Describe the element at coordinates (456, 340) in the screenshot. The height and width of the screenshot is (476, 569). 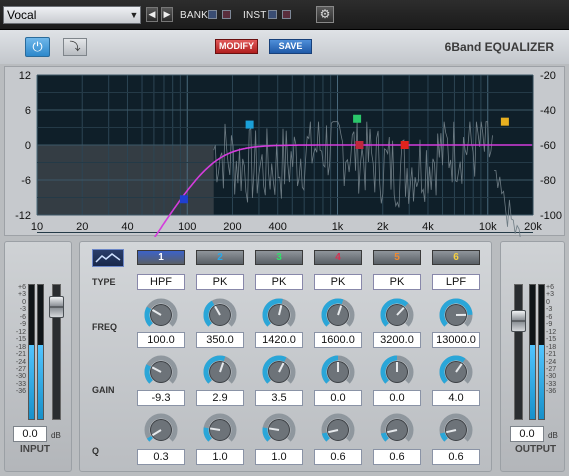
I see `band-6-freq-value: 13000.0` at that location.